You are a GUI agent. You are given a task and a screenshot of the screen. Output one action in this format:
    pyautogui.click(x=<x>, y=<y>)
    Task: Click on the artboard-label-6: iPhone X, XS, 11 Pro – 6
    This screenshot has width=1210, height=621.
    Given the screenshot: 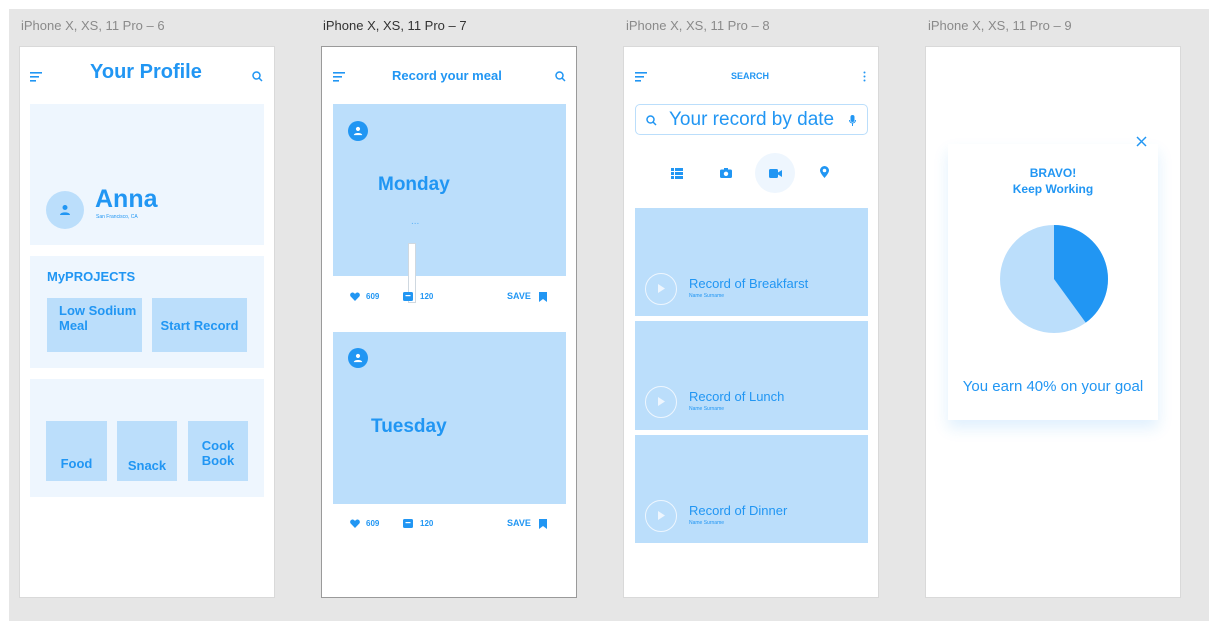 What is the action you would take?
    pyautogui.click(x=93, y=25)
    